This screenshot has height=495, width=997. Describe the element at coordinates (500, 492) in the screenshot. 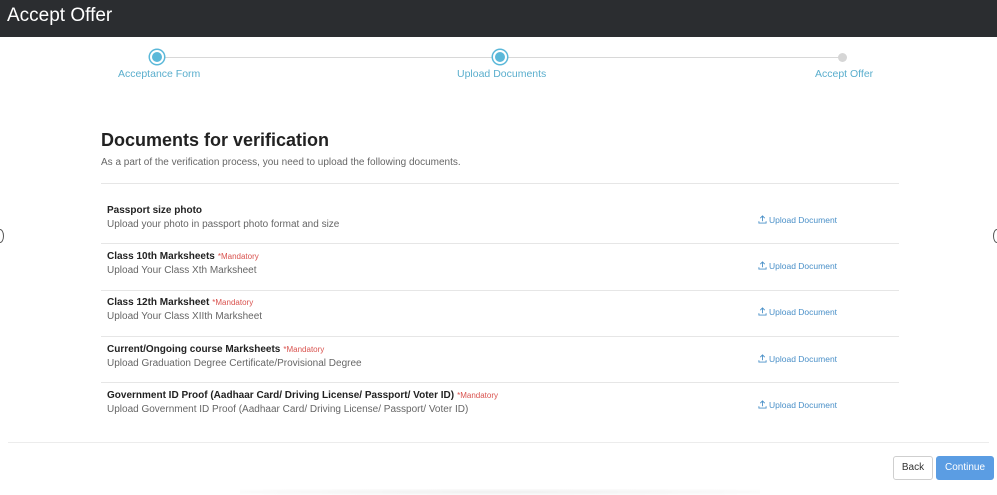

I see `bottom-shadow` at that location.